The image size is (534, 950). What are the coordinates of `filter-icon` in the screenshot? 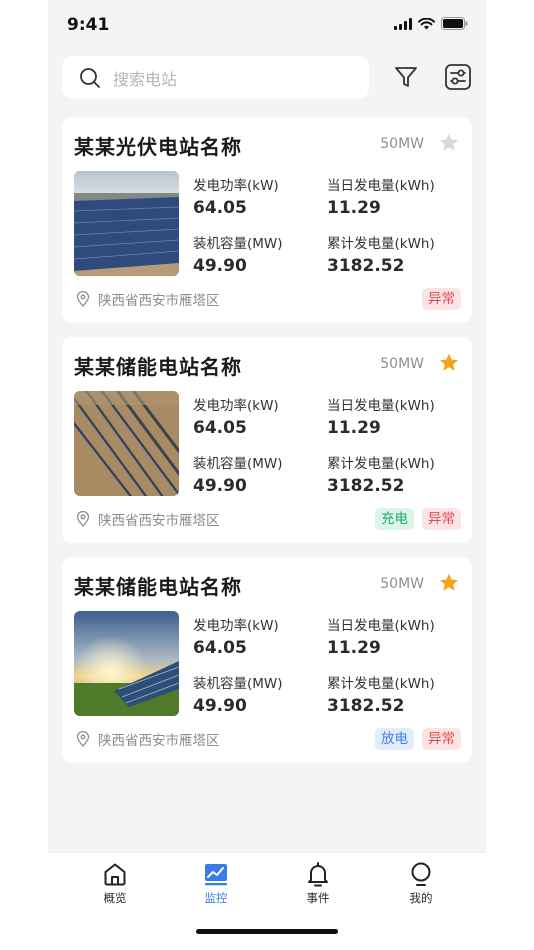 It's located at (406, 77).